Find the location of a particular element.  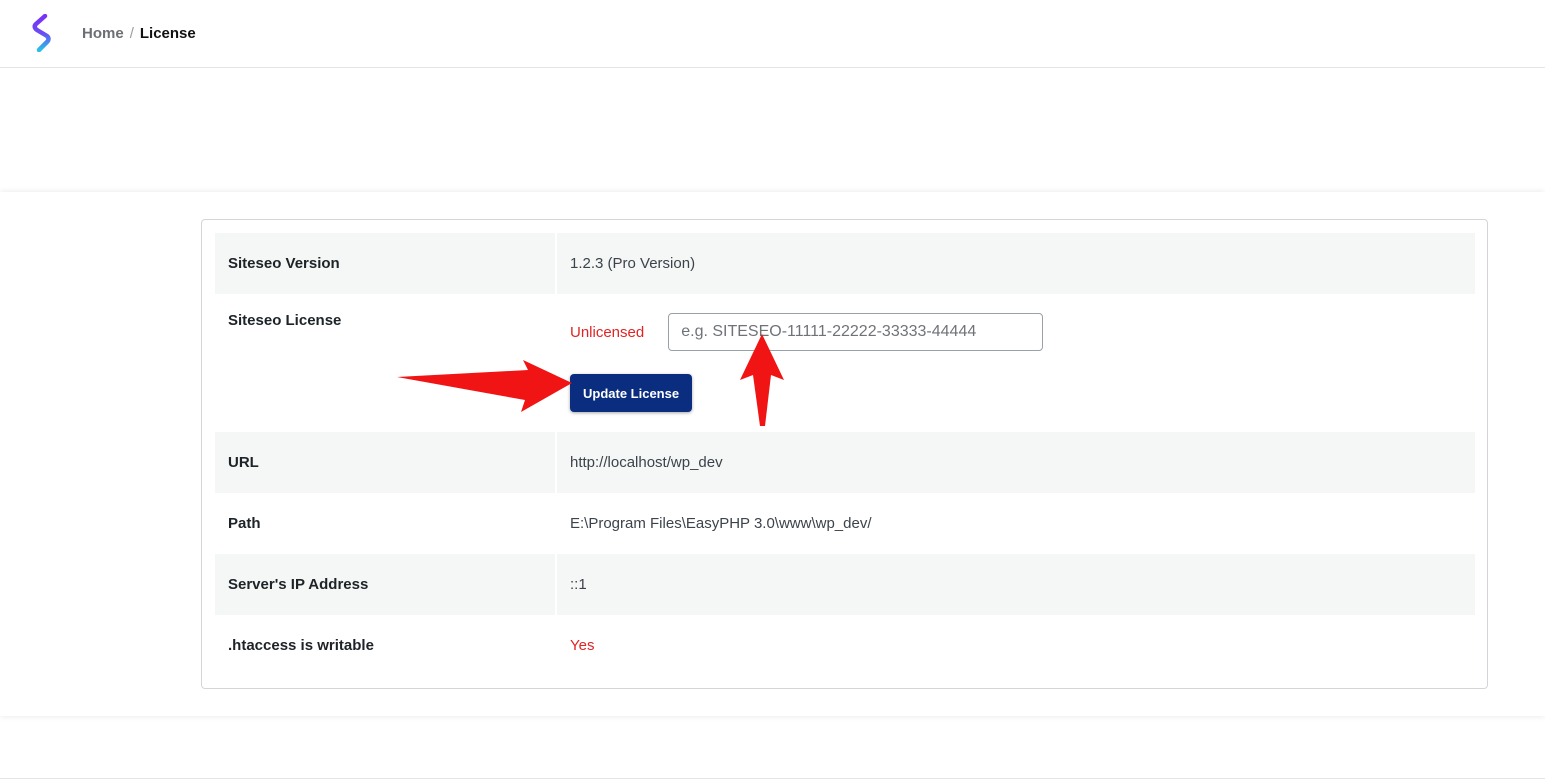

license-label: Siteseo License is located at coordinates (386, 363).